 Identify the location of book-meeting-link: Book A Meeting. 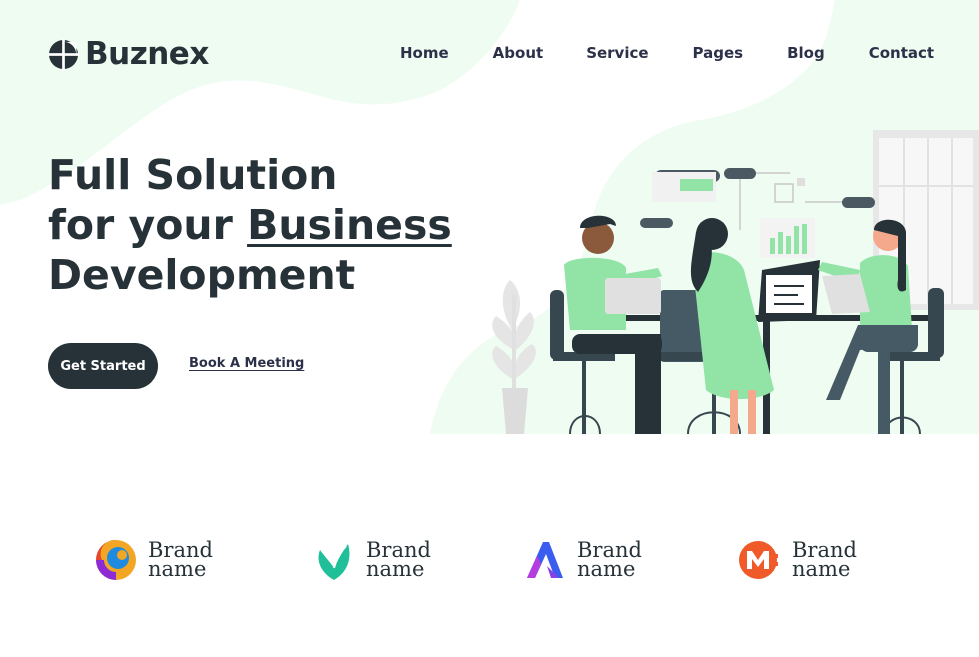
(246, 363).